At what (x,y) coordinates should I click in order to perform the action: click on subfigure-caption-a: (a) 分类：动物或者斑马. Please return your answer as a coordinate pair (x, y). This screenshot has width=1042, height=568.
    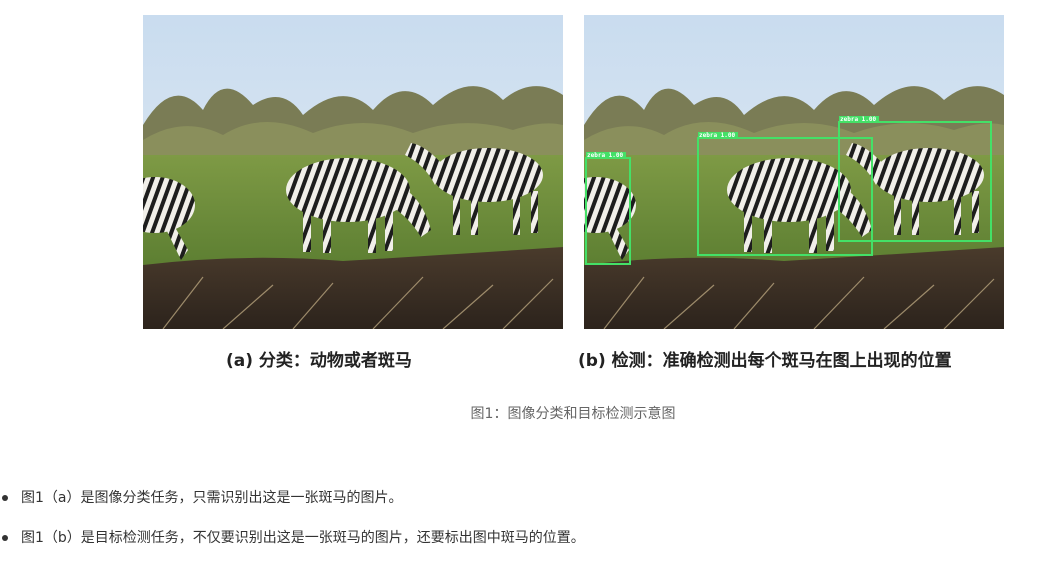
    Looking at the image, I should click on (319, 361).